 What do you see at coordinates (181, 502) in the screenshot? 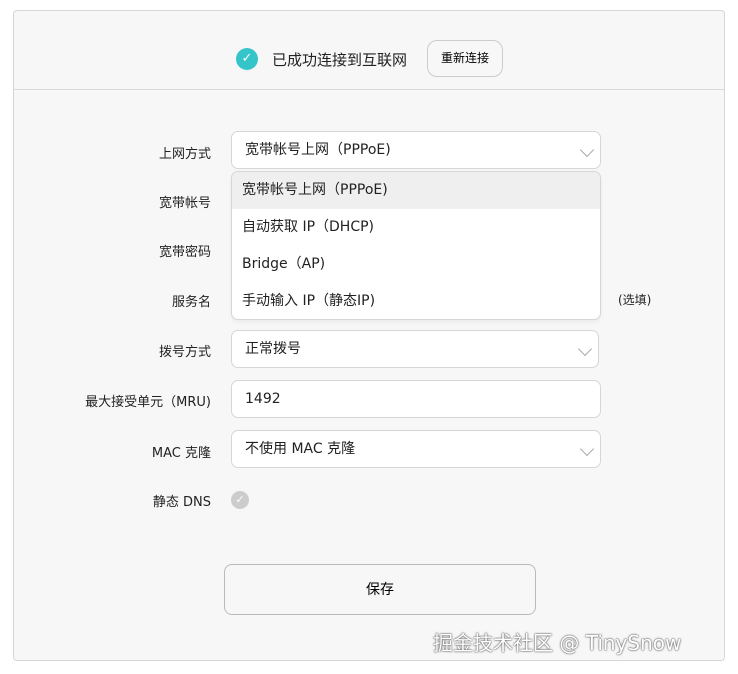
I see `dns-label: 静态 DNS` at bounding box center [181, 502].